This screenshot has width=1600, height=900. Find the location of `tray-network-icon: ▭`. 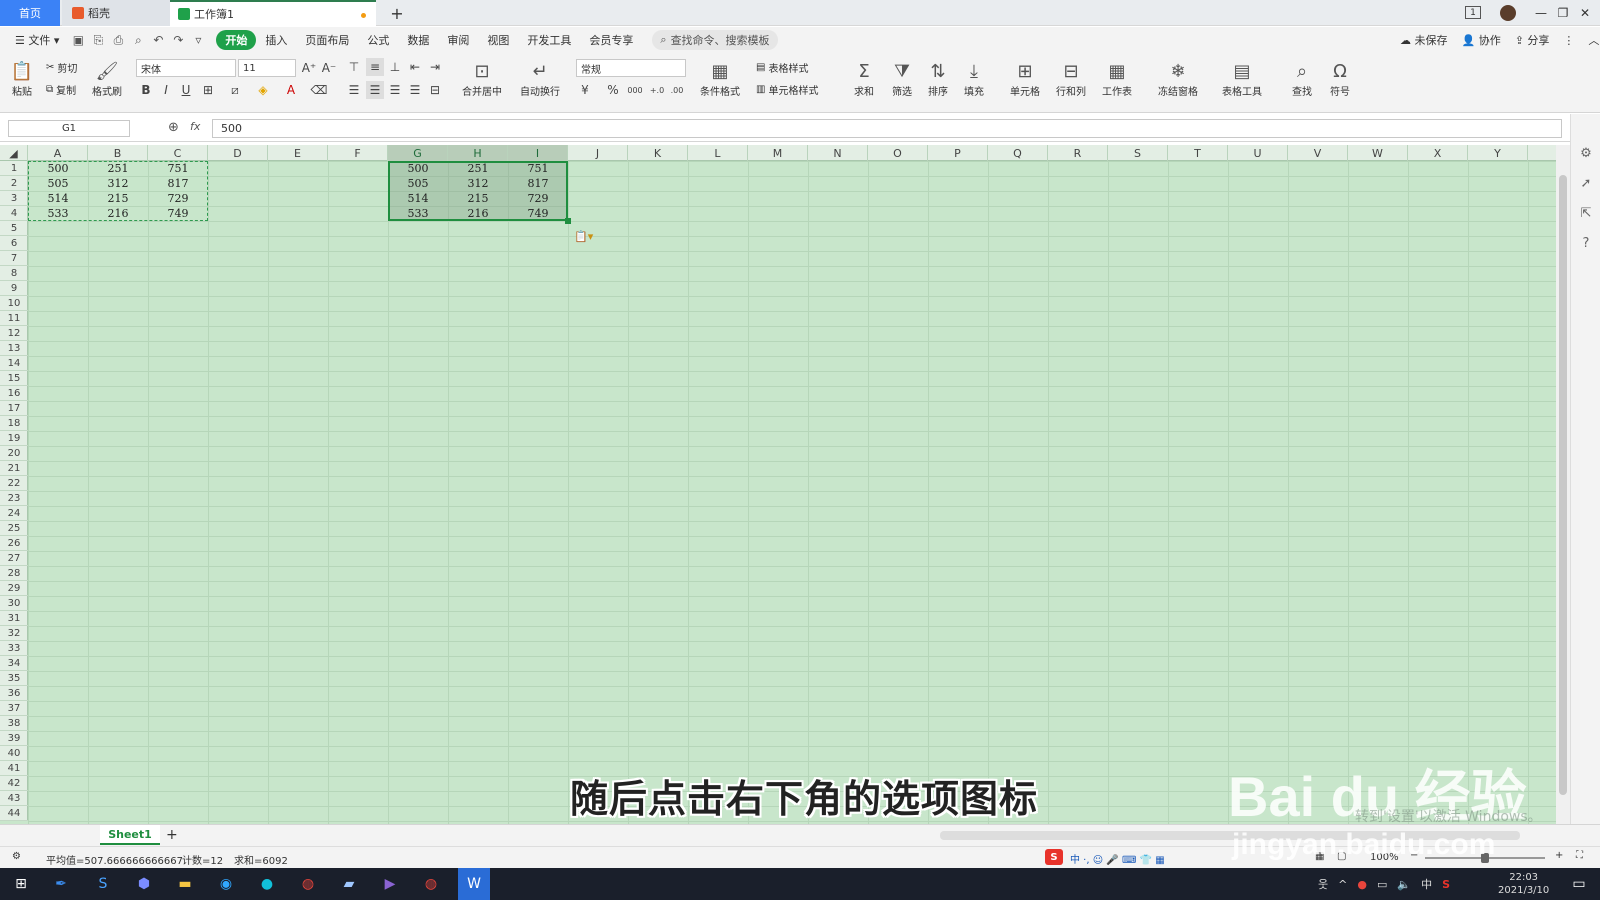

tray-network-icon: ▭ is located at coordinates (1382, 884).